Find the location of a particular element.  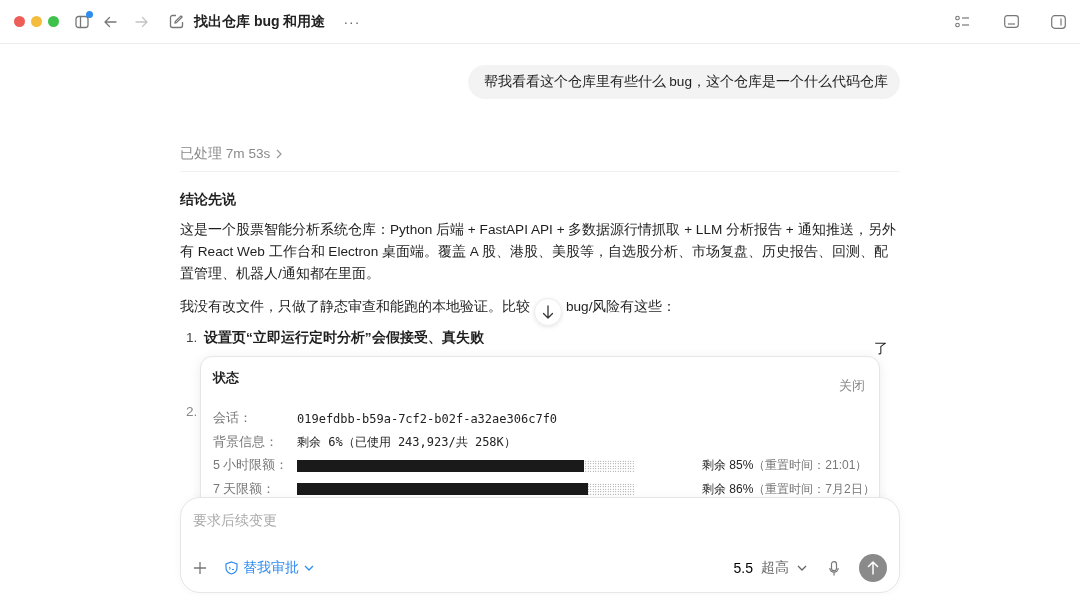

approval-dropdown: 替我审批 is located at coordinates (269, 568).